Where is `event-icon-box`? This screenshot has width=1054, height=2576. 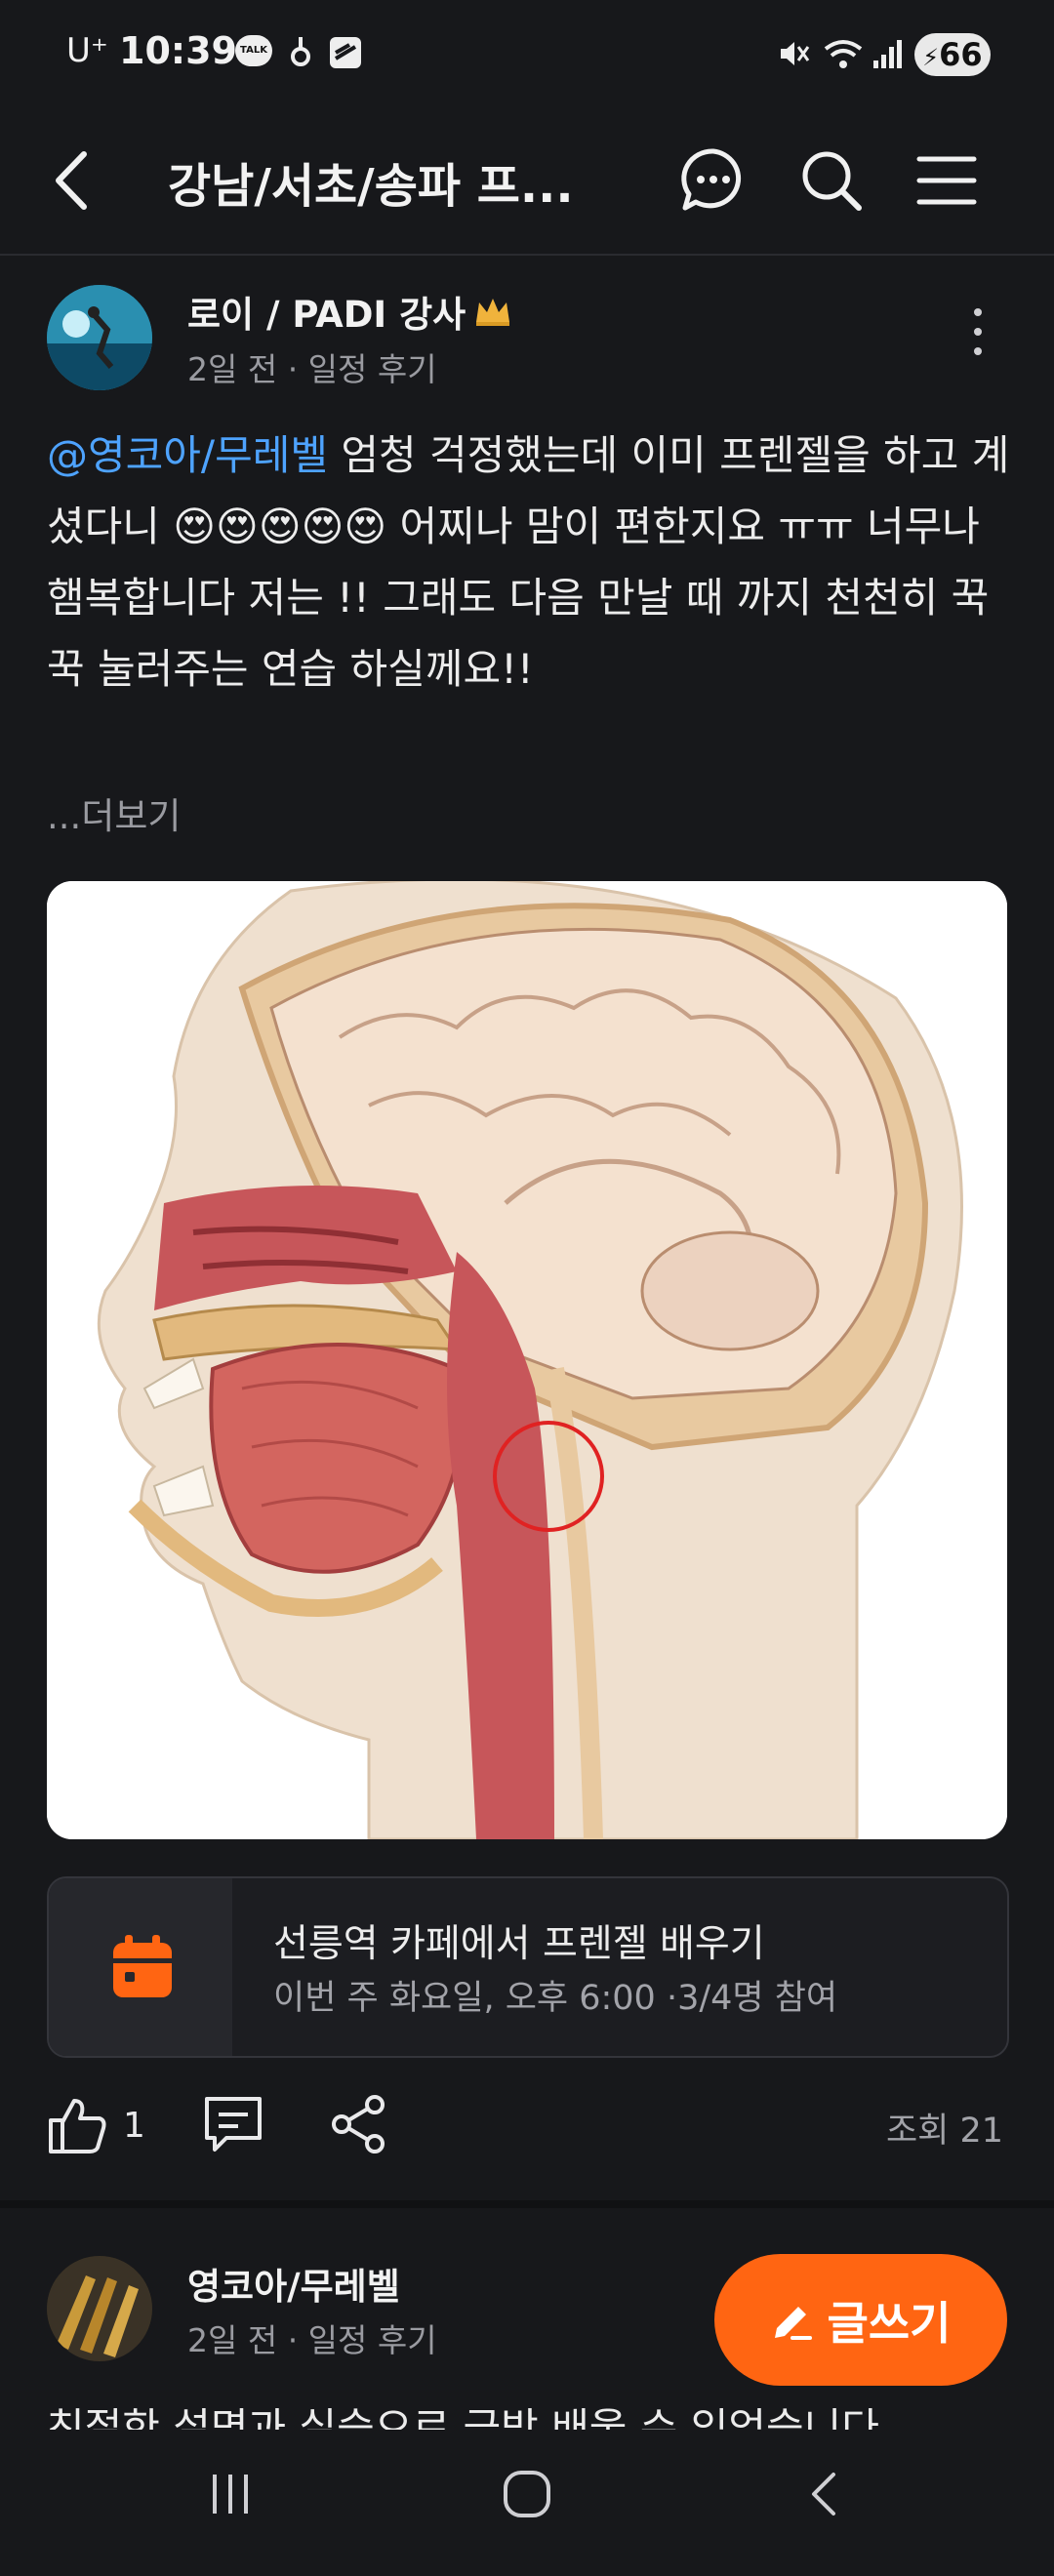 event-icon-box is located at coordinates (140, 1967).